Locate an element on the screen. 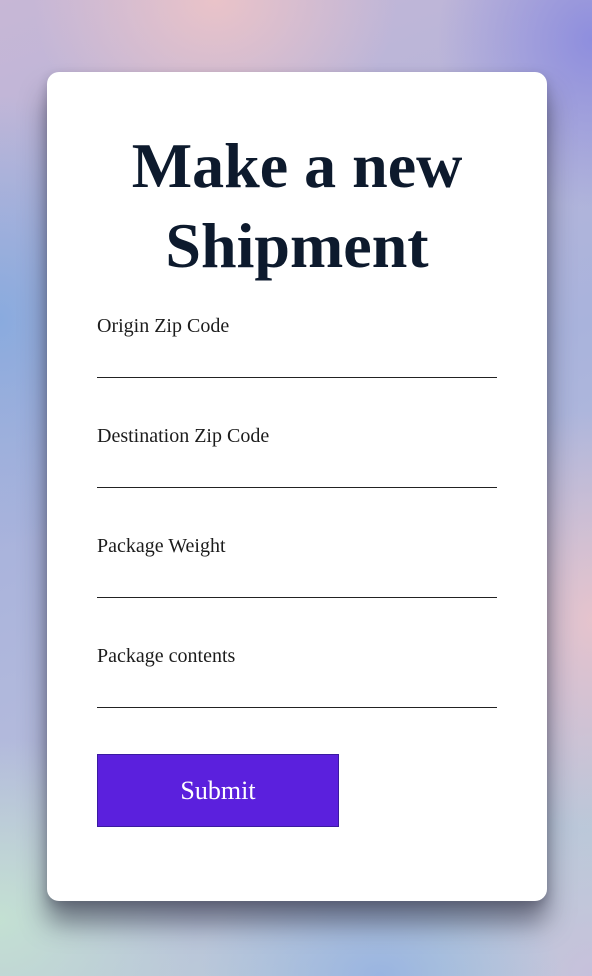 This screenshot has width=592, height=976. destination-zip-label: Destination Zip Code is located at coordinates (183, 436).